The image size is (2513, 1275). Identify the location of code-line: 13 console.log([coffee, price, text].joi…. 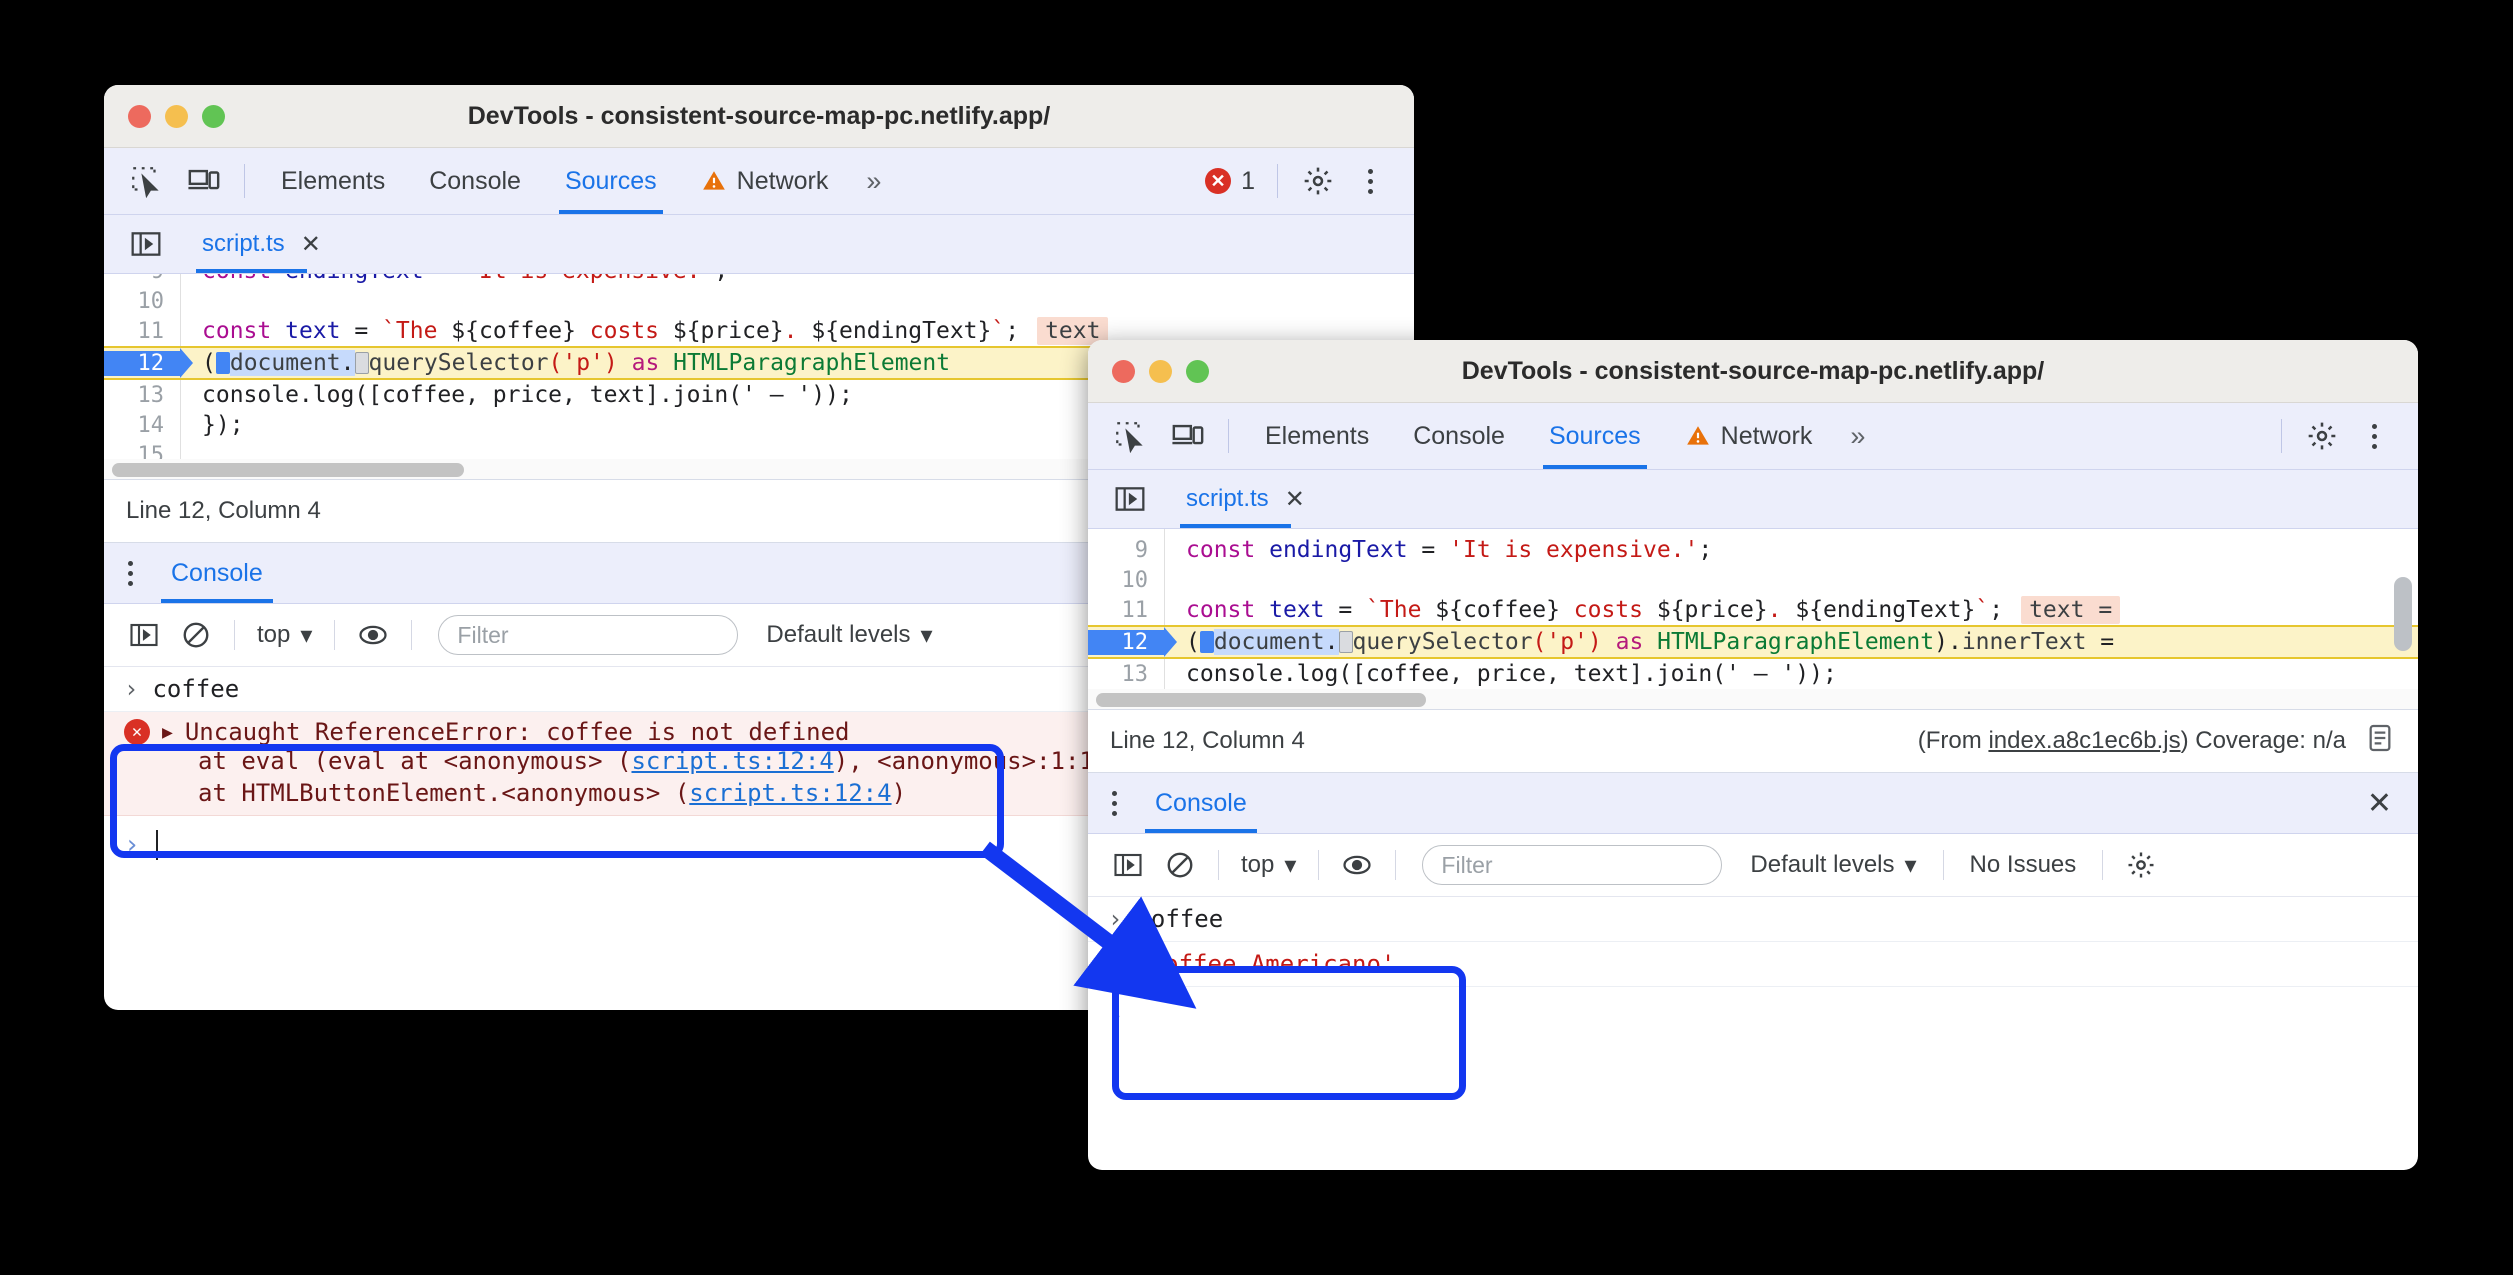
(1753, 674).